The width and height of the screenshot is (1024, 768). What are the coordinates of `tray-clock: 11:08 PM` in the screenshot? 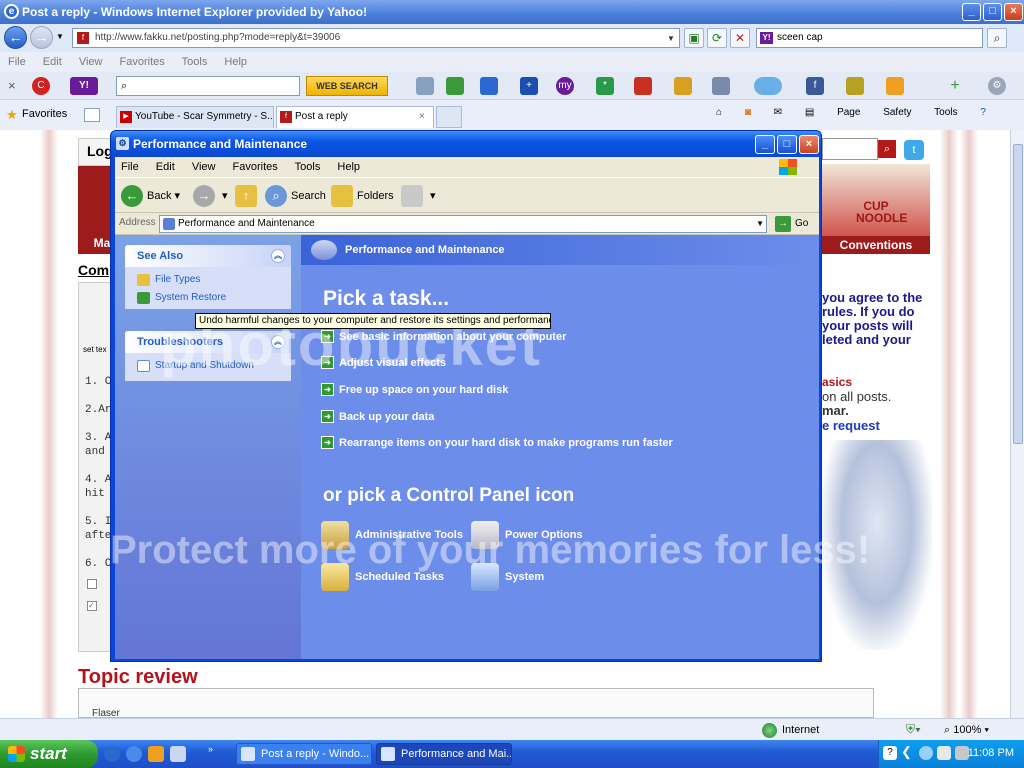 It's located at (991, 753).